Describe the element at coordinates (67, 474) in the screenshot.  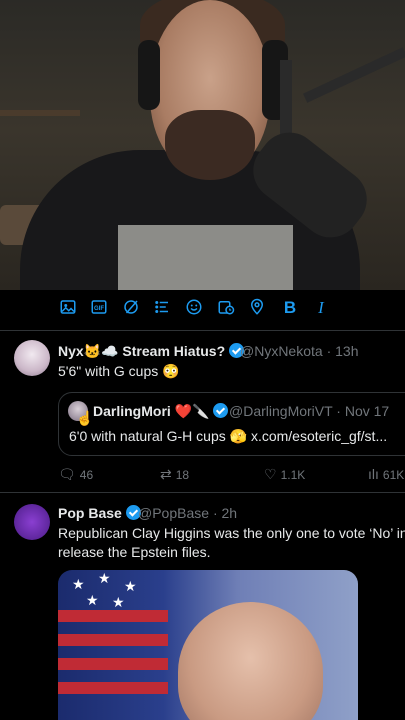
I see `reply-icon: 🗨` at that location.